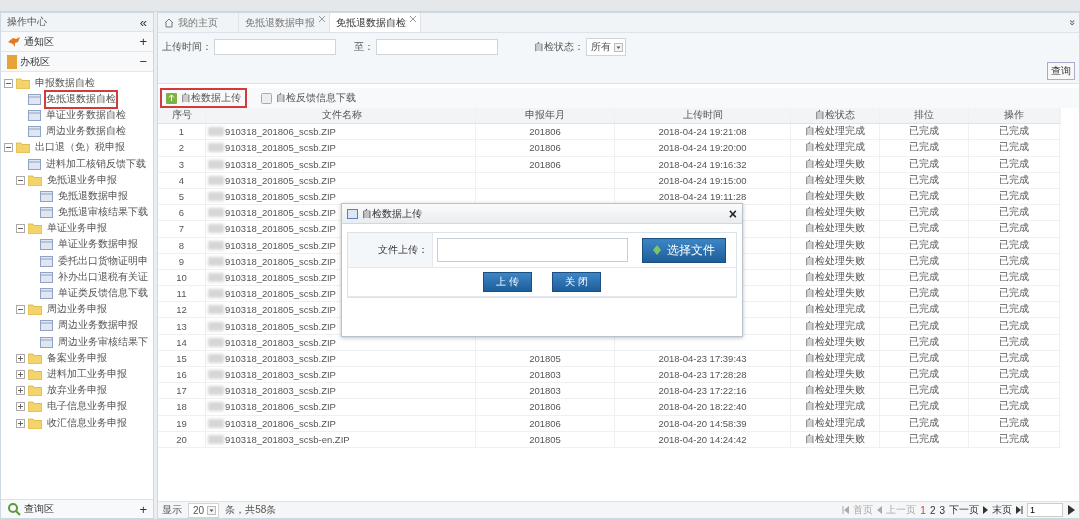  Describe the element at coordinates (181, 326) in the screenshot. I see `table-cell: 13` at that location.